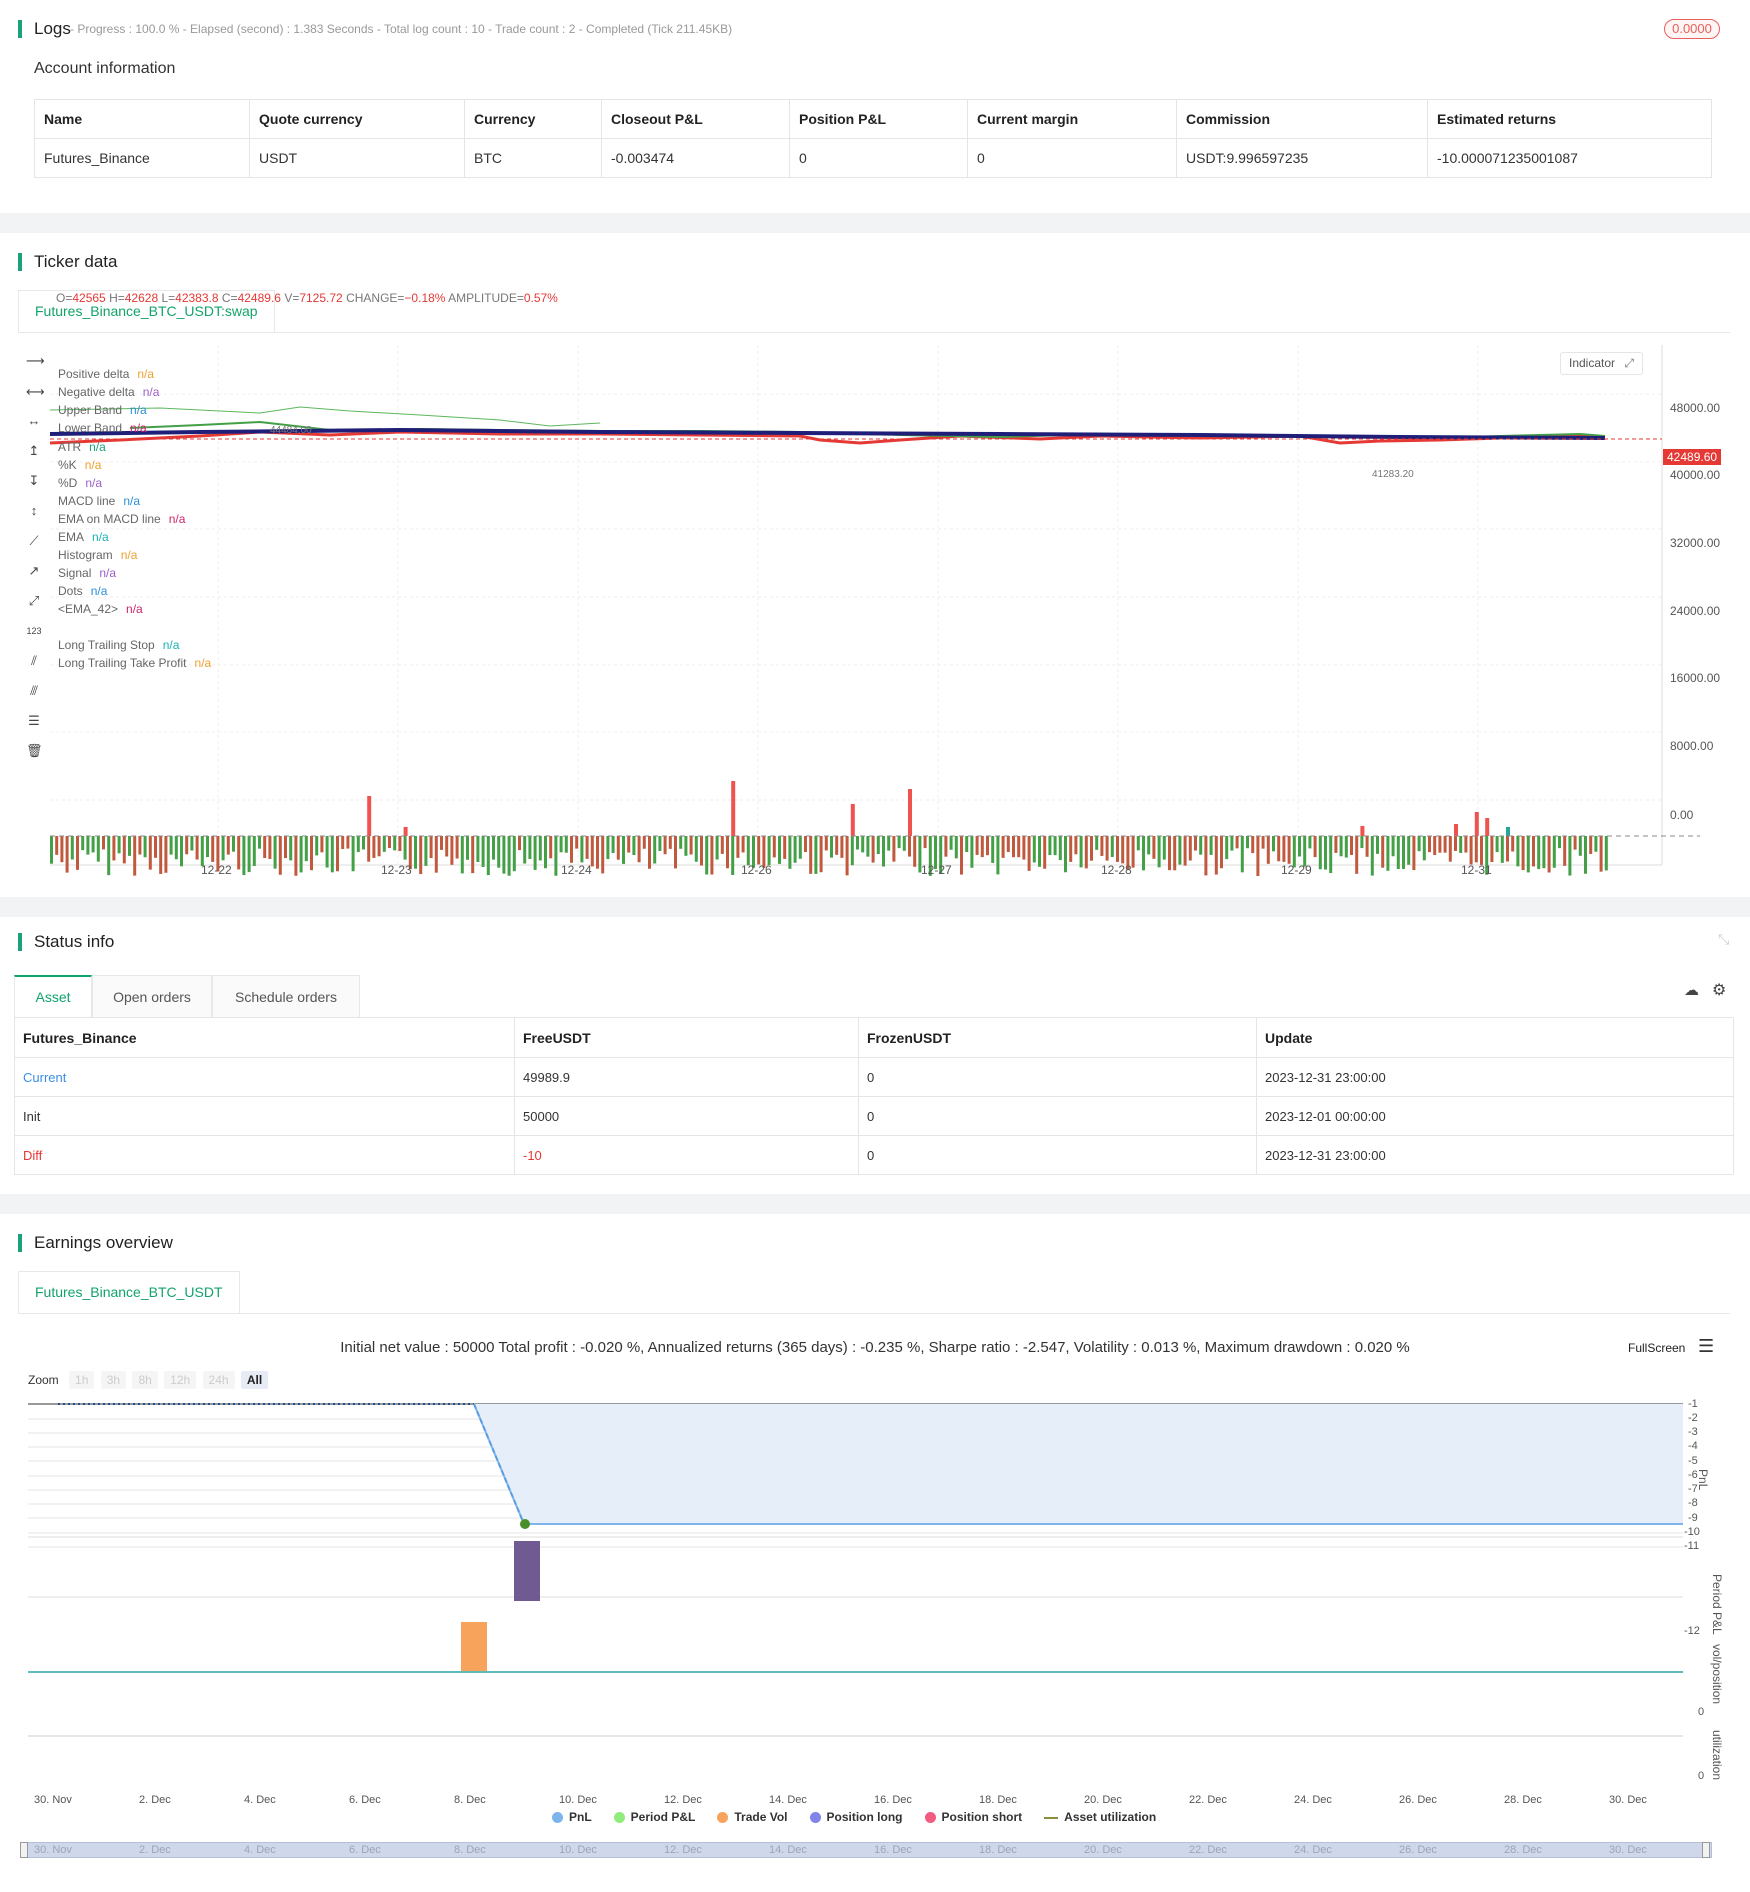 The height and width of the screenshot is (1892, 1750). What do you see at coordinates (102, 428) in the screenshot?
I see `legend-item: Lower Band n/a` at bounding box center [102, 428].